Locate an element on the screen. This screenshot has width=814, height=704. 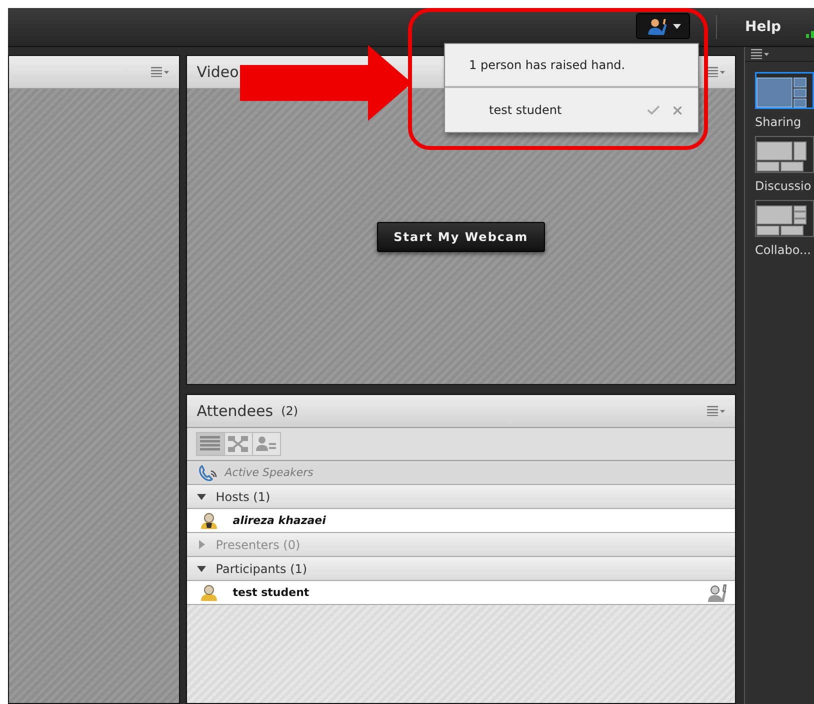
pod-title: Attendees is located at coordinates (235, 411).